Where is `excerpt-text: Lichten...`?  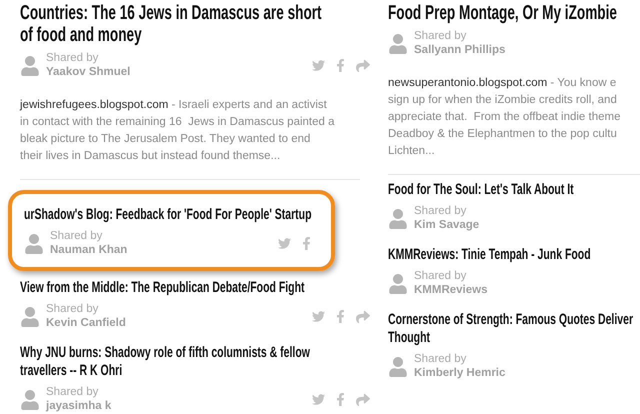 excerpt-text: Lichten... is located at coordinates (412, 151).